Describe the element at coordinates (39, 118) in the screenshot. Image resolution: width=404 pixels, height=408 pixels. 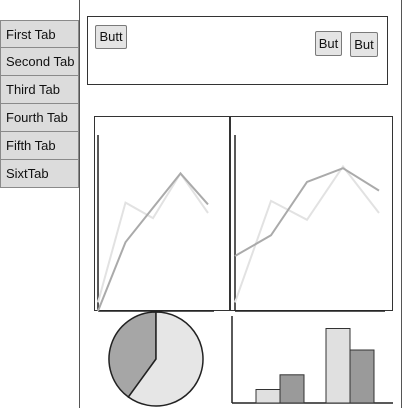
I see `tab-fourth: Fourth Tab` at that location.